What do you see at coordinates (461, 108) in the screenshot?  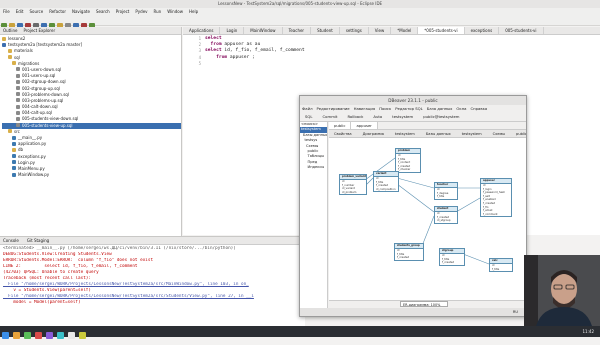 I see `dbeaver-menu-item: Окна` at bounding box center [461, 108].